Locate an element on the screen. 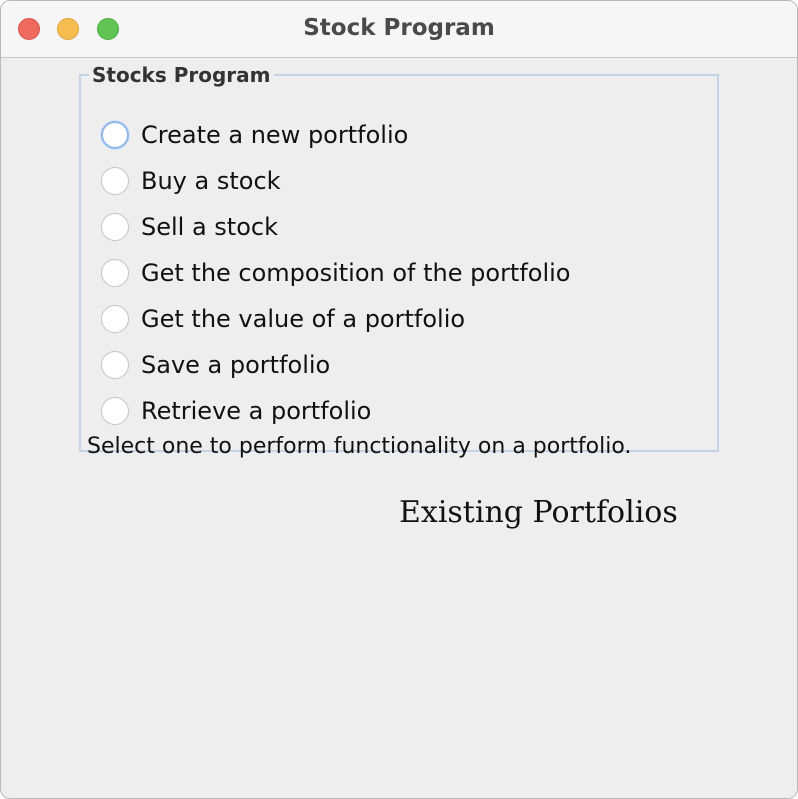 This screenshot has width=798, height=799. radio-option-sell-stock: Sell a stock is located at coordinates (189, 227).